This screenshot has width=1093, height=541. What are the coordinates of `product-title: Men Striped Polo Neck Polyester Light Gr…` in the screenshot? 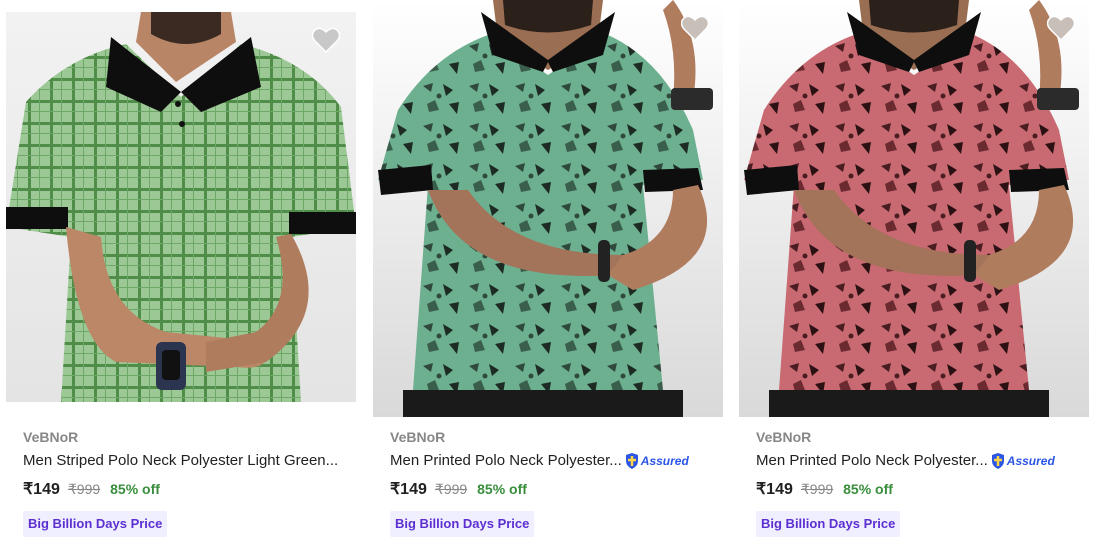 It's located at (180, 461).